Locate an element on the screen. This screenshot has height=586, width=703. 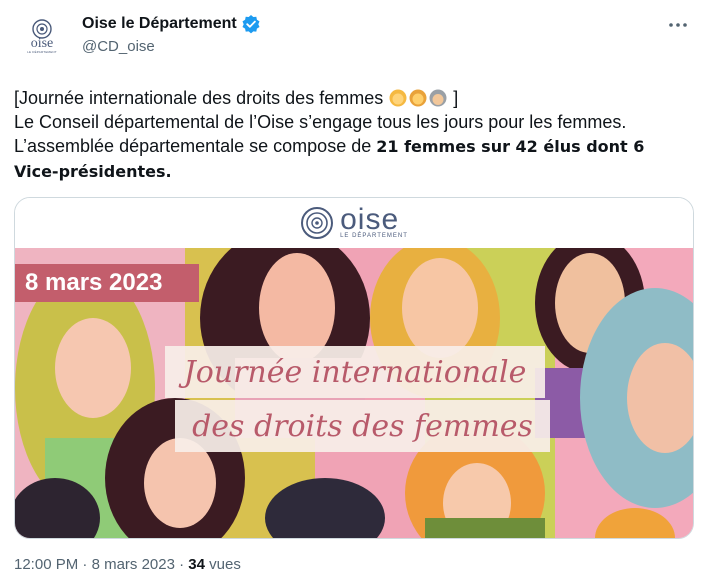
brand-wordmark: oise is located at coordinates (370, 219).